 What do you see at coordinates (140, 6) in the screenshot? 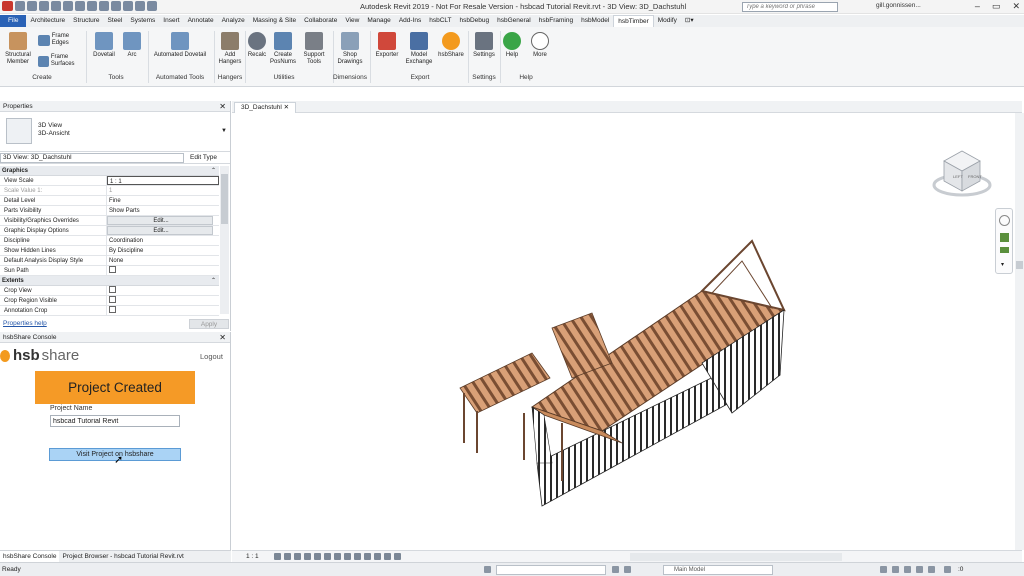
I see `close-hidden-icon` at bounding box center [140, 6].